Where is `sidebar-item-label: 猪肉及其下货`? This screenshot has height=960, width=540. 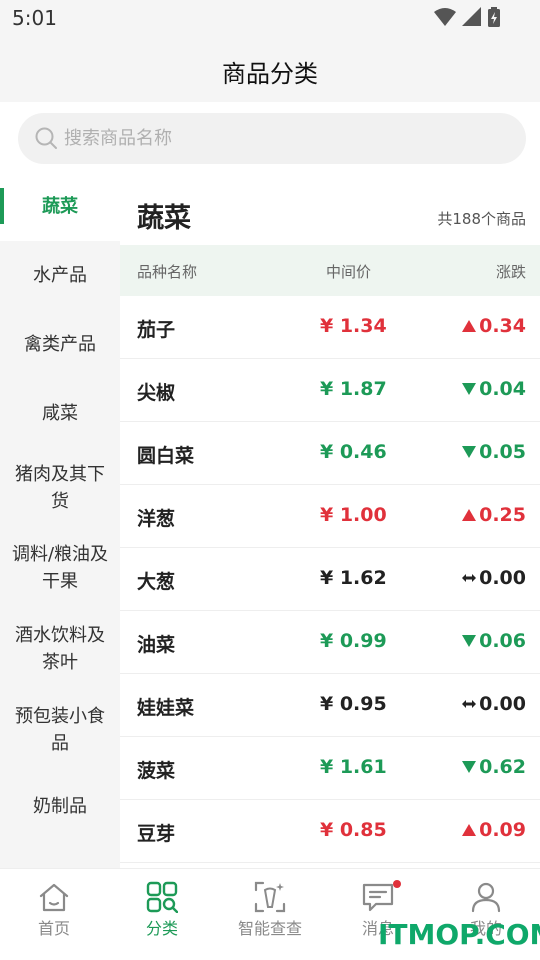 sidebar-item-label: 猪肉及其下货 is located at coordinates (60, 488).